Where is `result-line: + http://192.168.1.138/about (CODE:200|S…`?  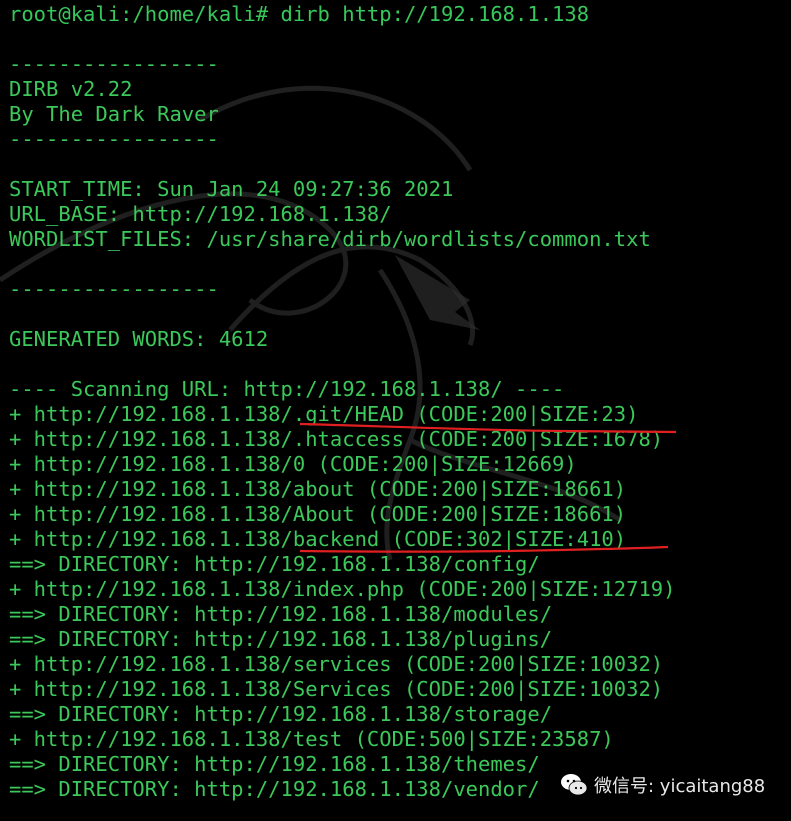 result-line: + http://192.168.1.138/about (CODE:200|S… is located at coordinates (318, 489).